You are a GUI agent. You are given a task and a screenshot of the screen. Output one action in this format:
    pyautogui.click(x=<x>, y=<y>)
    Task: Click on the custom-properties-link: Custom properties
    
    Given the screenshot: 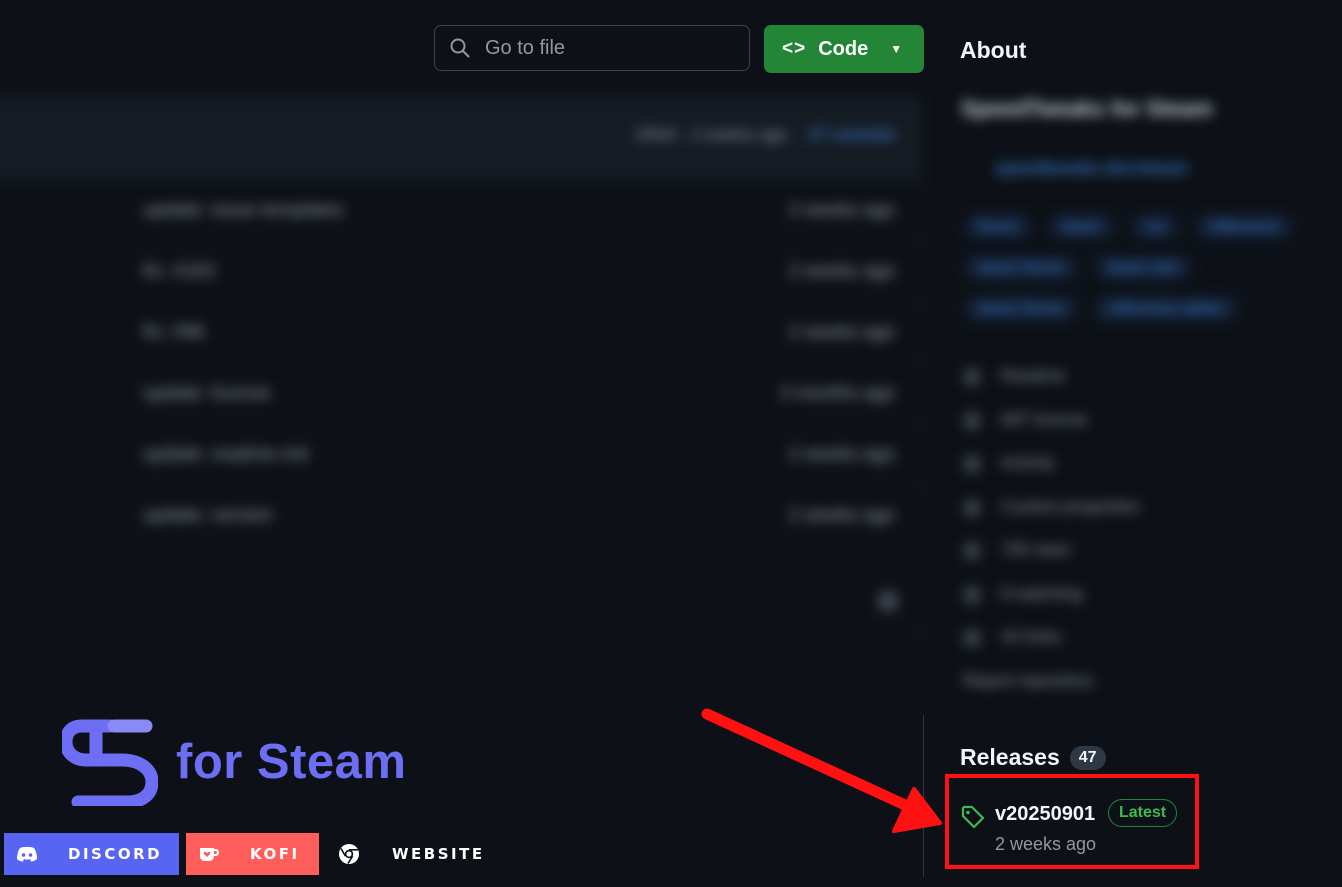 What is the action you would take?
    pyautogui.click(x=1142, y=519)
    